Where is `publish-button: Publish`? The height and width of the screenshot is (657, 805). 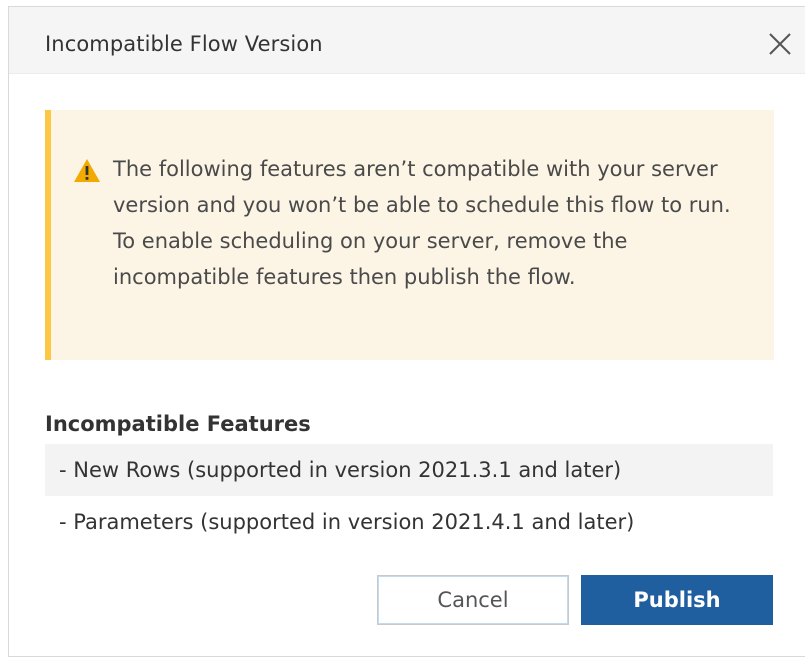
publish-button: Publish is located at coordinates (677, 600).